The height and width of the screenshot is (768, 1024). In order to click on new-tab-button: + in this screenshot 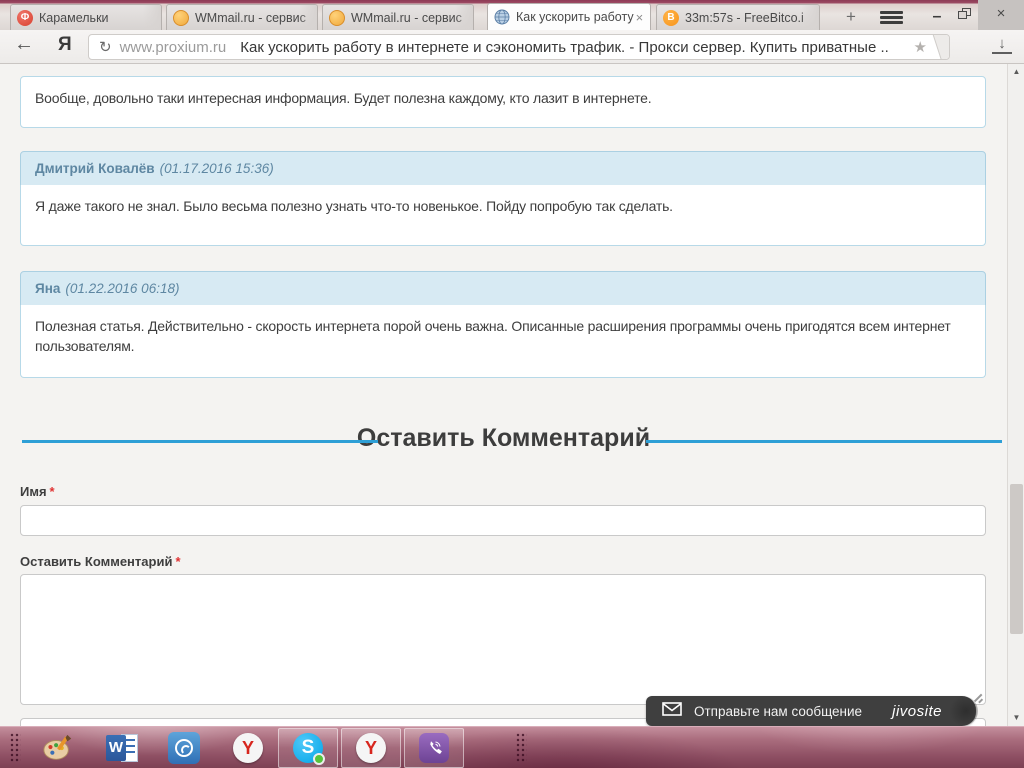, I will do `click(851, 17)`.